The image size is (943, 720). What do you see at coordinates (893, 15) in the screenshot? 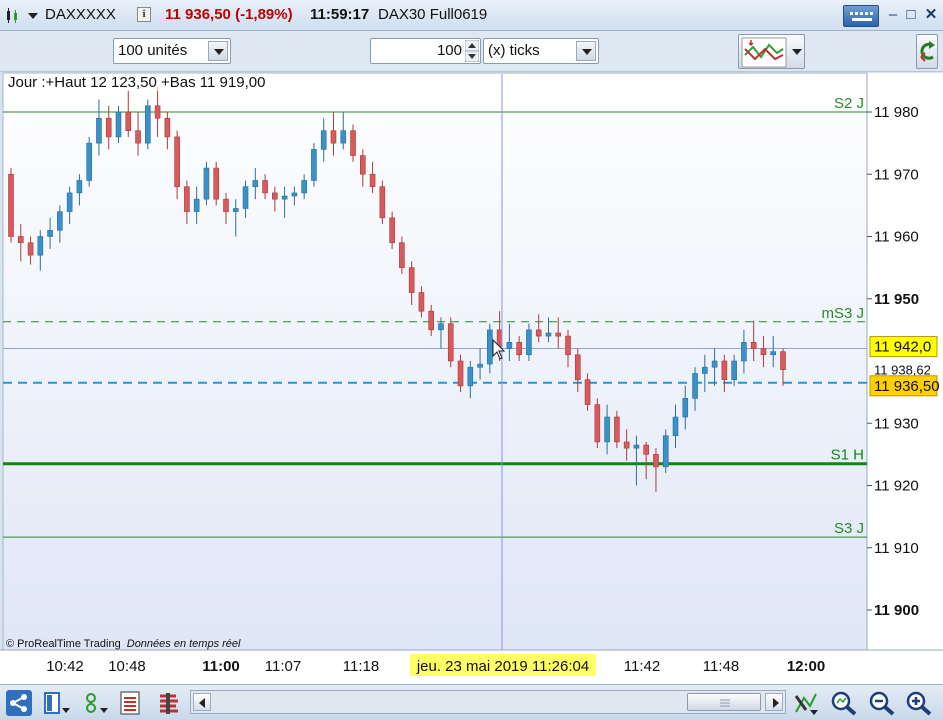
I see `minimize-button: –` at bounding box center [893, 15].